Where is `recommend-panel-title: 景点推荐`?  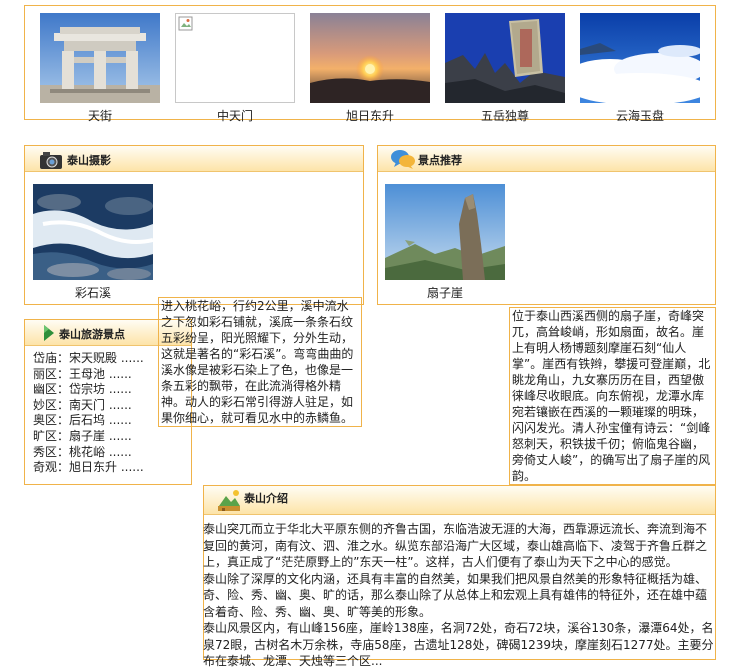
recommend-panel-title: 景点推荐 is located at coordinates (440, 160).